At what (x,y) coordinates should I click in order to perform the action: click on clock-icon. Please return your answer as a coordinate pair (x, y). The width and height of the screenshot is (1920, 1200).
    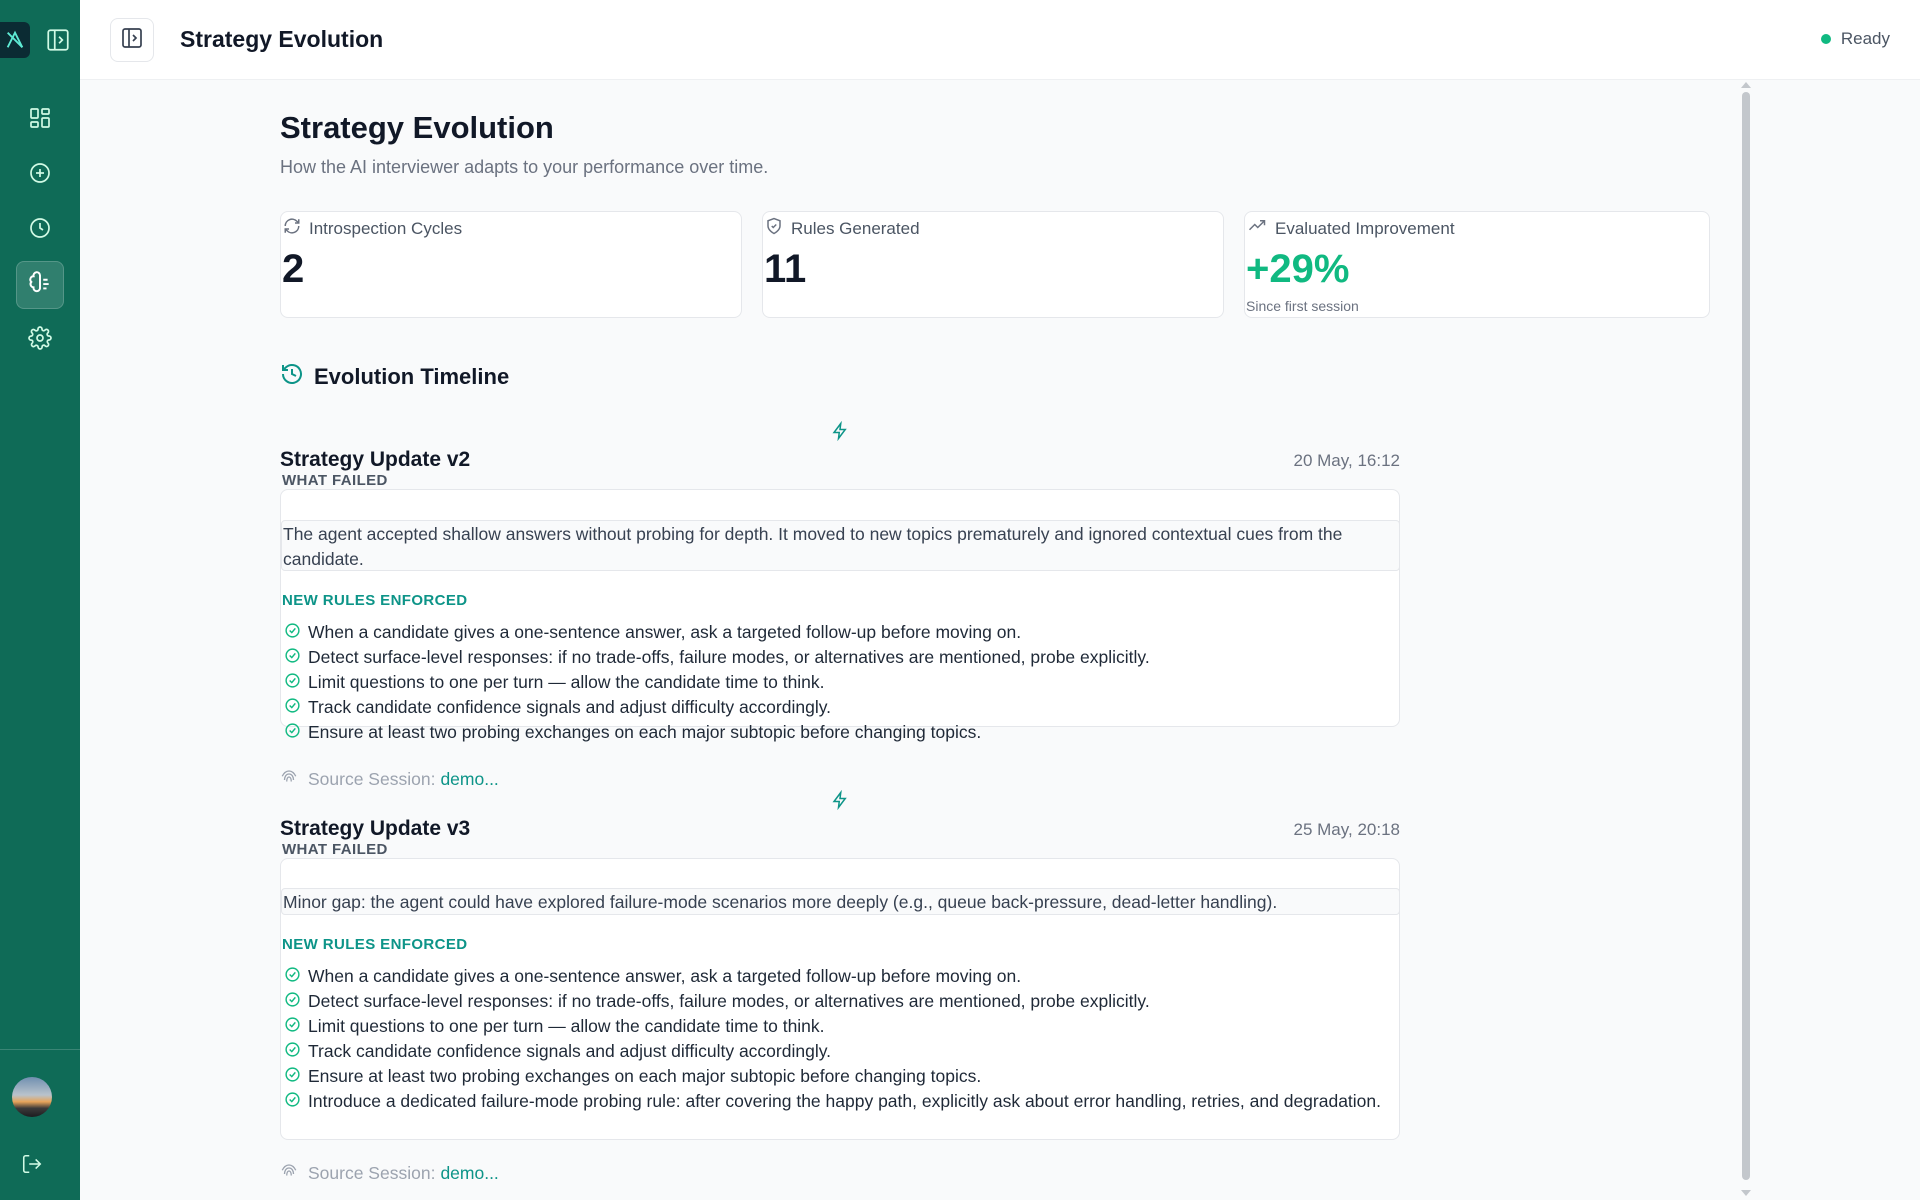
    Looking at the image, I should click on (40, 230).